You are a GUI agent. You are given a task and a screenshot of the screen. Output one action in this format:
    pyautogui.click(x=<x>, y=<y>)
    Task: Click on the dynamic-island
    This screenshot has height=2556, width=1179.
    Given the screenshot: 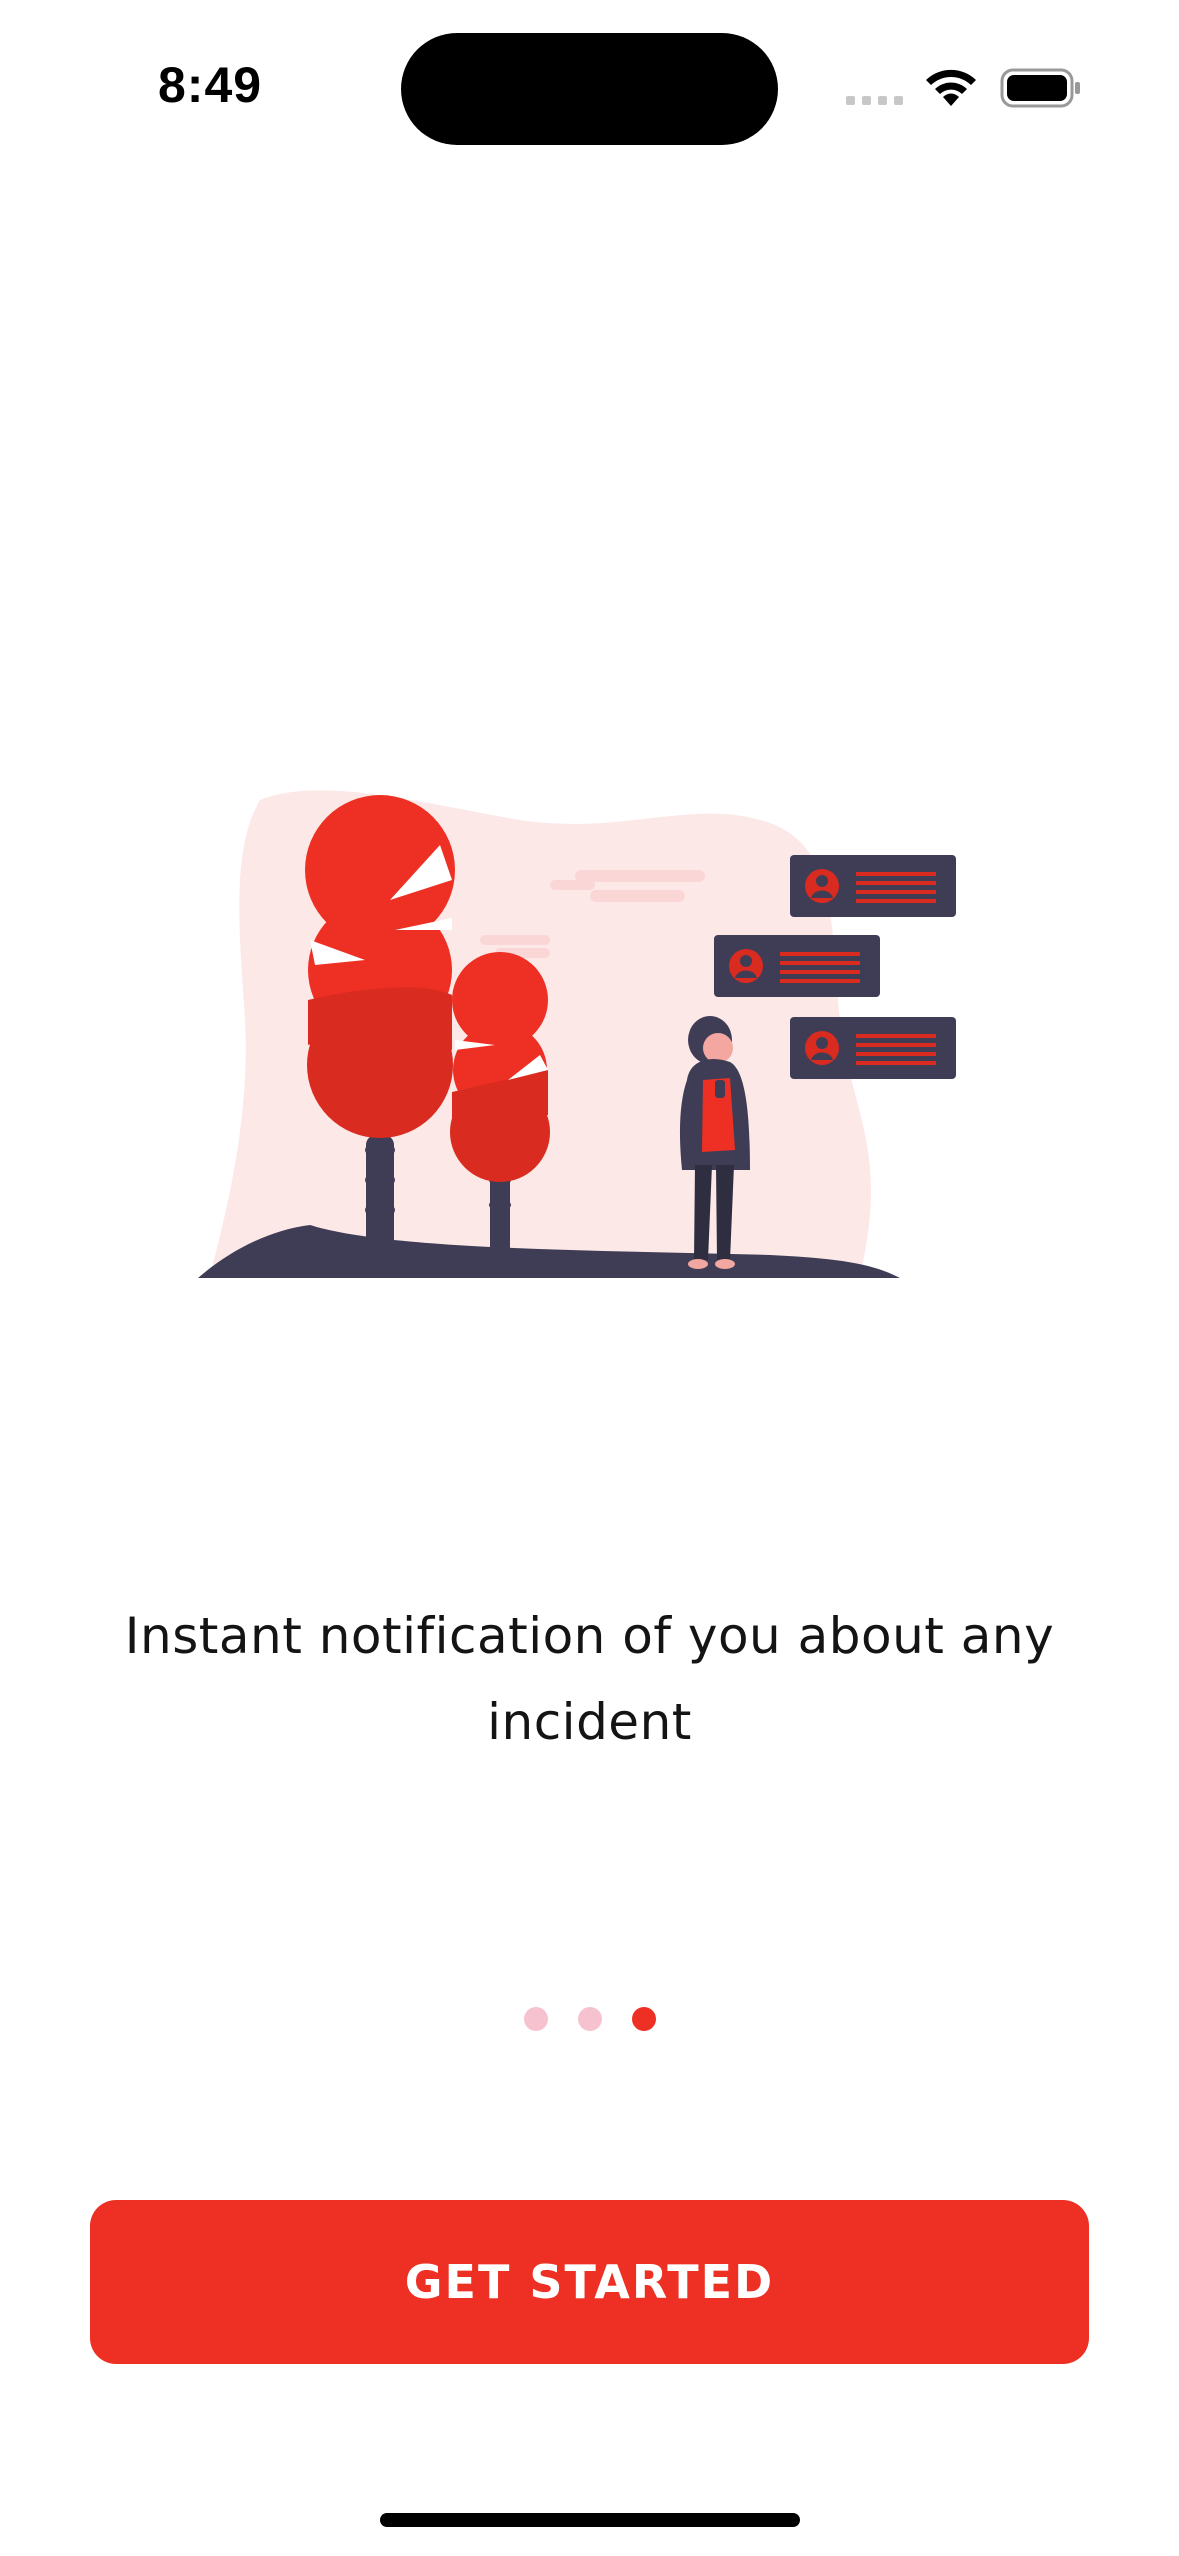 What is the action you would take?
    pyautogui.click(x=589, y=89)
    